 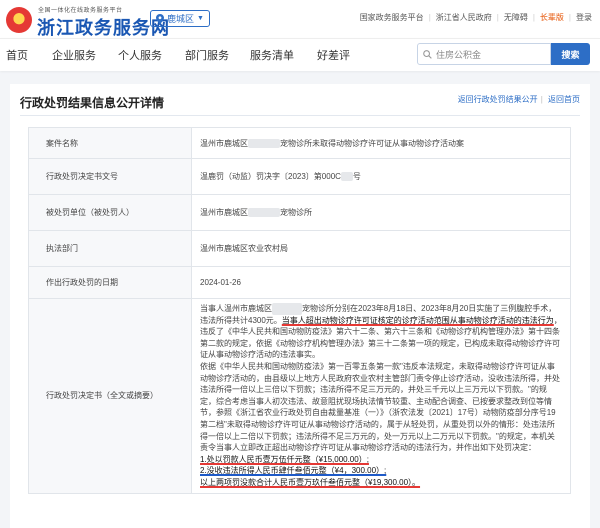 I want to click on date-value: 2024-01-26, so click(x=381, y=282).